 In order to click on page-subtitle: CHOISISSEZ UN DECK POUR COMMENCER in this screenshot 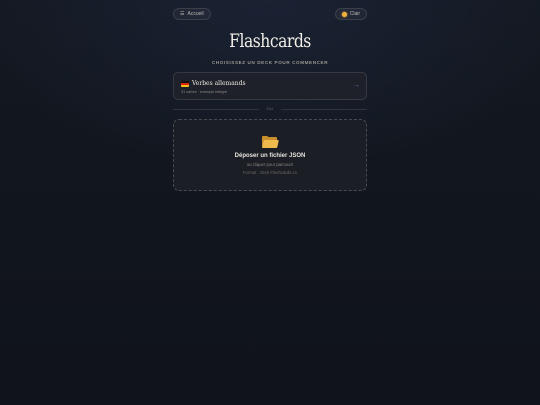, I will do `click(270, 62)`.